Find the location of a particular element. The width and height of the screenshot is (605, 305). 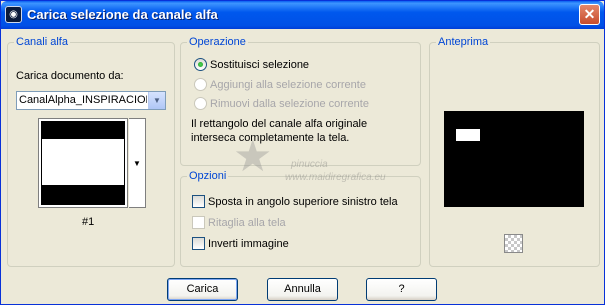

close-button: ✕ is located at coordinates (589, 14).